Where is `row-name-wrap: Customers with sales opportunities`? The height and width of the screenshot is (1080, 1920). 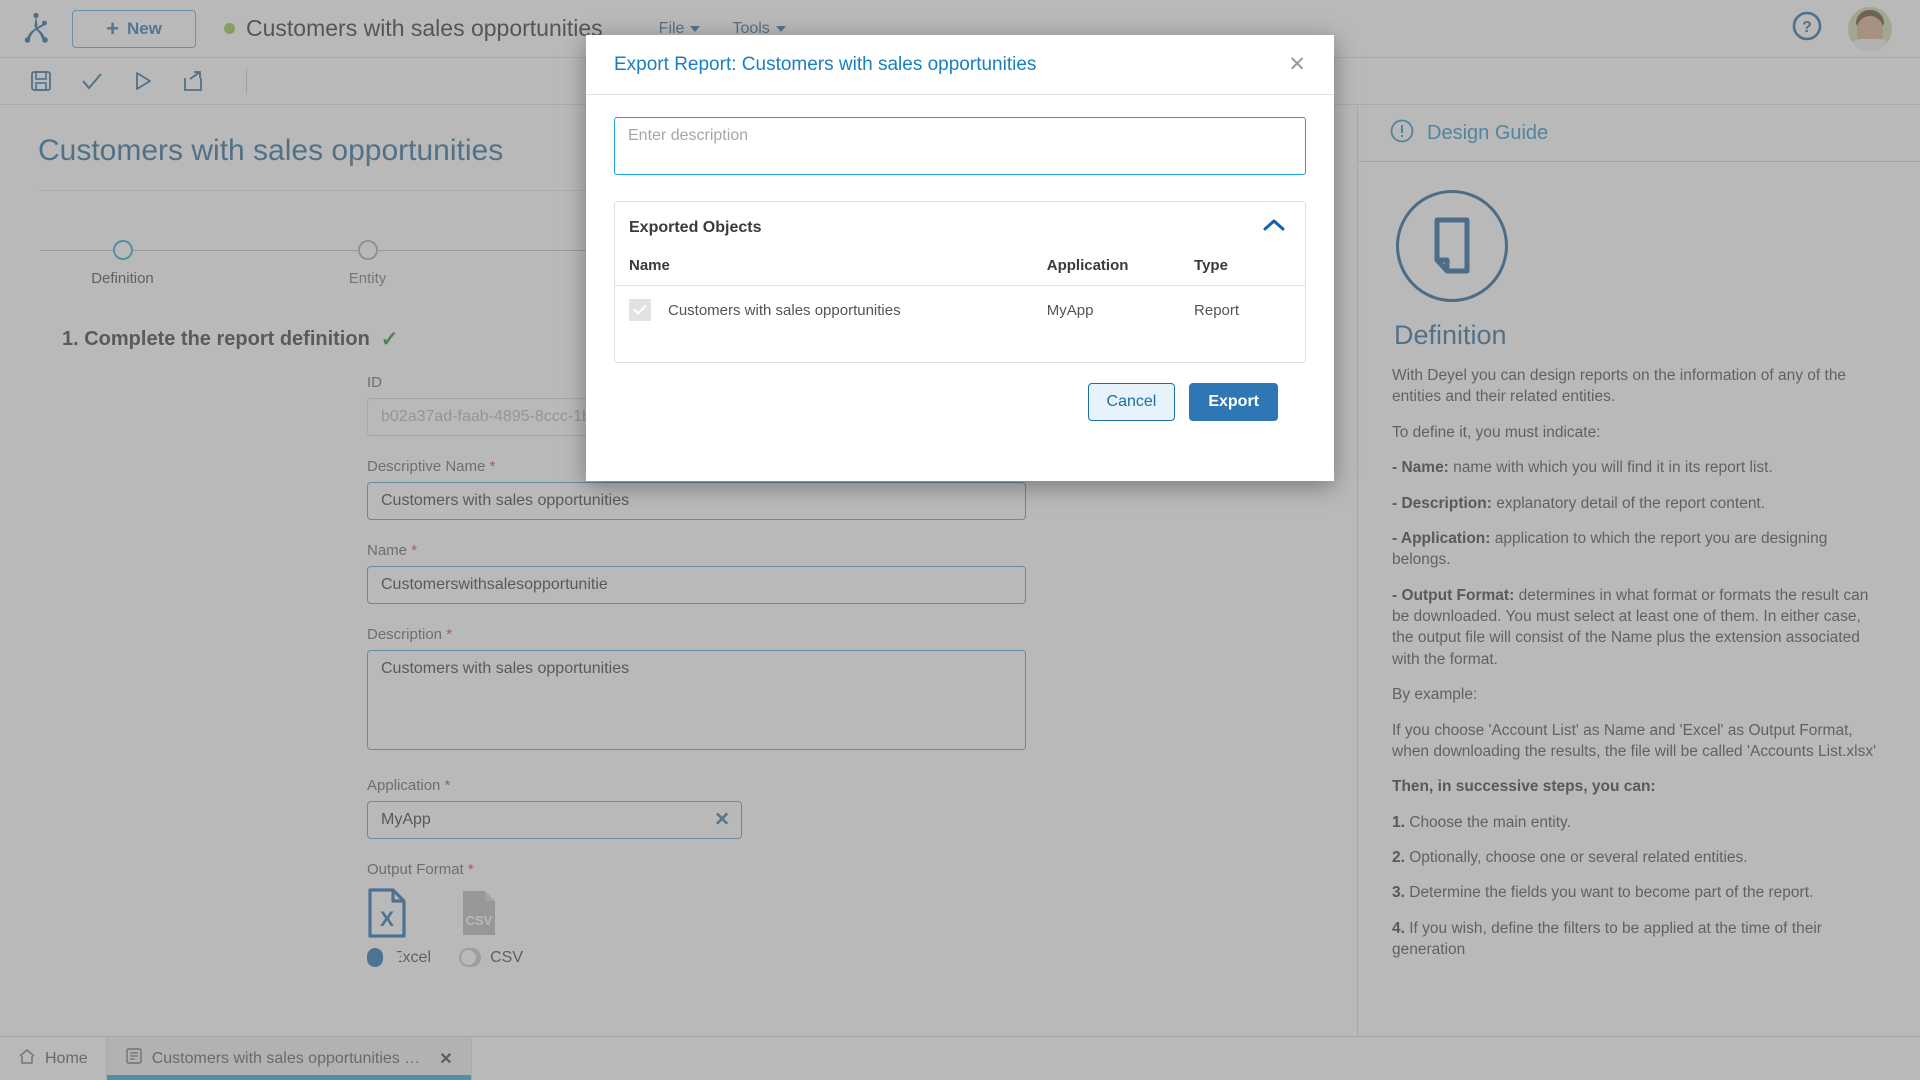
row-name-wrap: Customers with sales opportunities is located at coordinates (832, 310).